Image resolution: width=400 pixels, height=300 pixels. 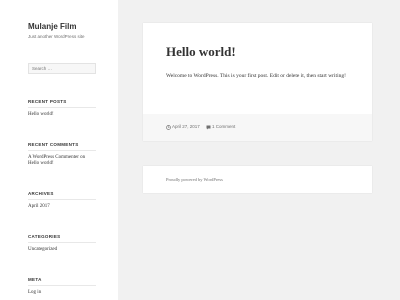 I want to click on widget-title-categories: CATEGORIES, so click(x=44, y=236).